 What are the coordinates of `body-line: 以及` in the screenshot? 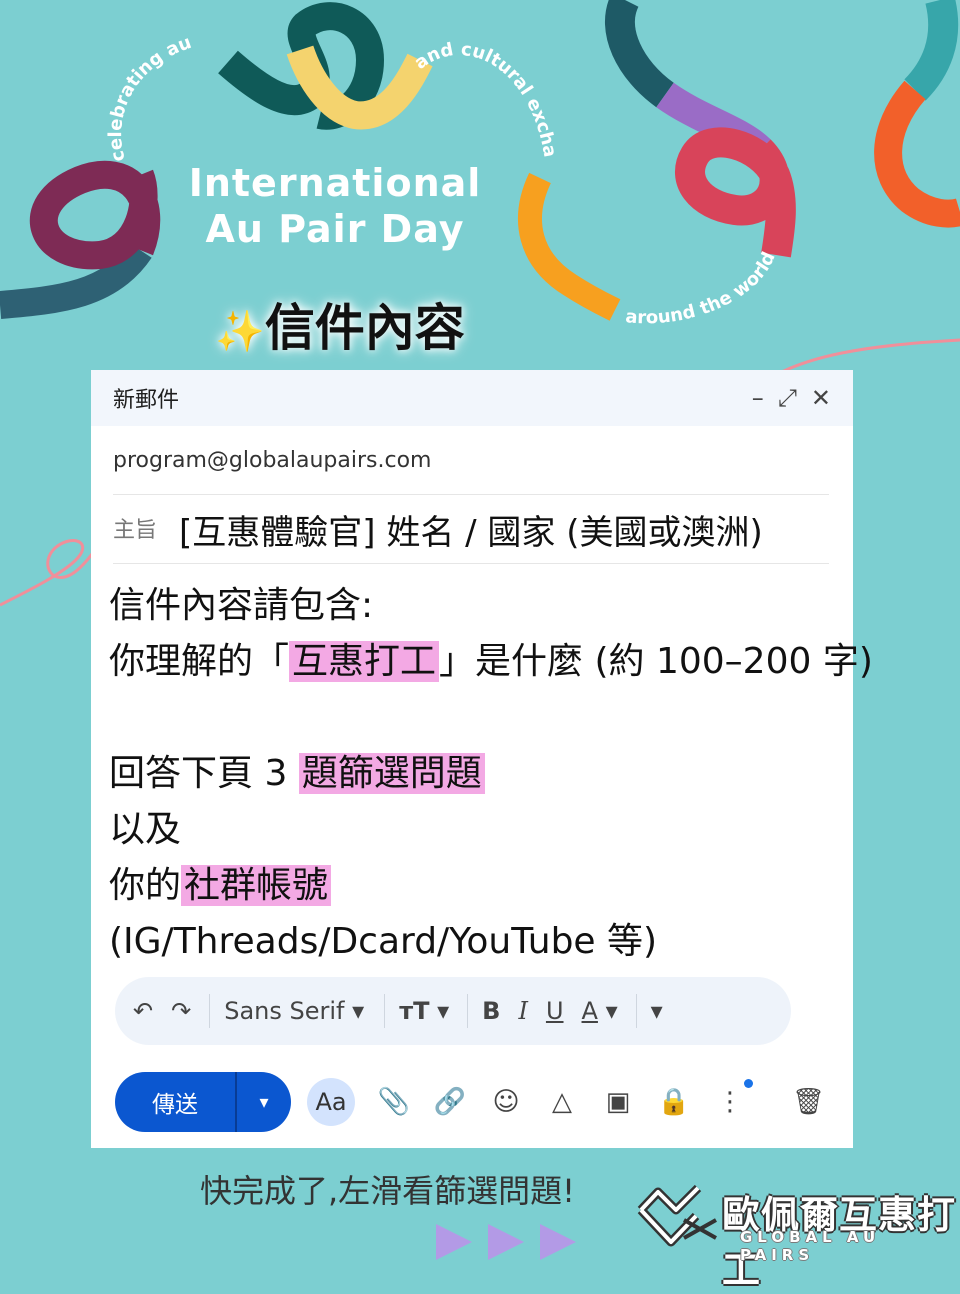 It's located at (145, 829).